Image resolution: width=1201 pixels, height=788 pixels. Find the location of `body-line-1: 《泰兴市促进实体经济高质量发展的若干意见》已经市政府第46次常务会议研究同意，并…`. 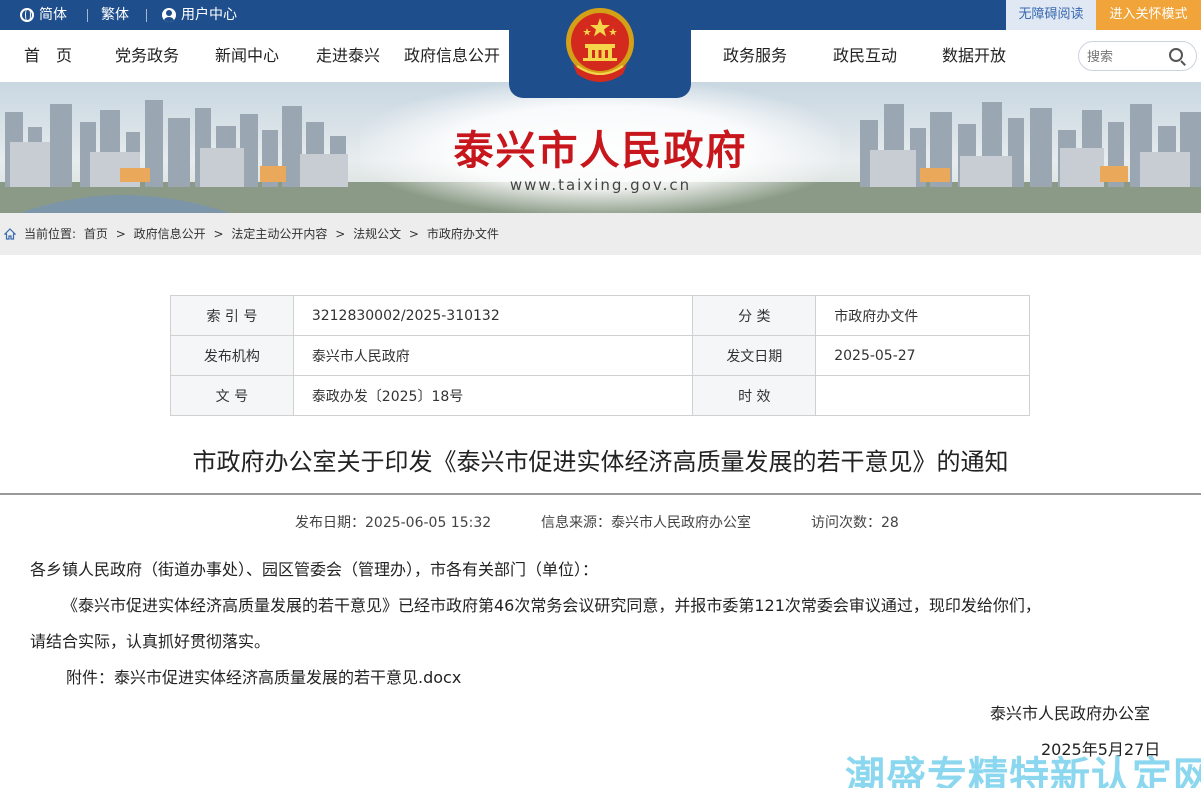

body-line-1: 《泰兴市促进实体经济高质量发展的若干意见》已经市政府第46次常务会议研究同意，并… is located at coordinates (551, 605).